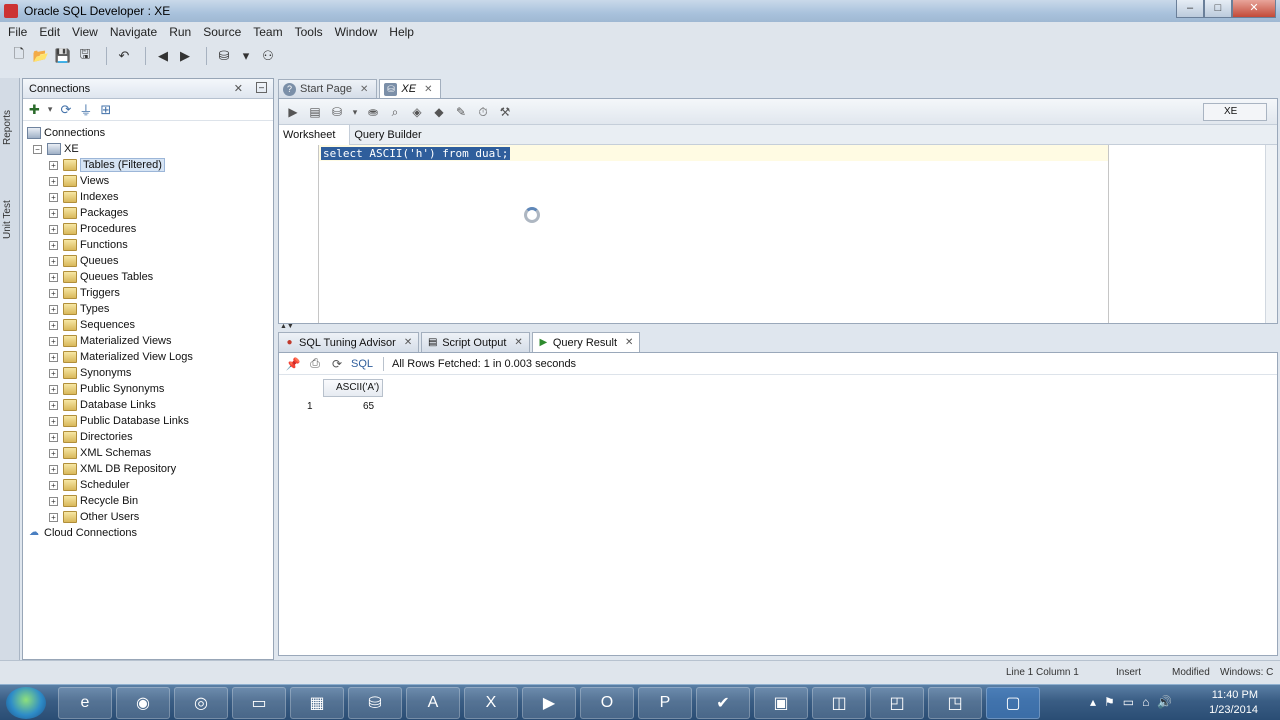 The image size is (1280, 720). What do you see at coordinates (483, 112) in the screenshot?
I see `history-icon: ⏱` at bounding box center [483, 112].